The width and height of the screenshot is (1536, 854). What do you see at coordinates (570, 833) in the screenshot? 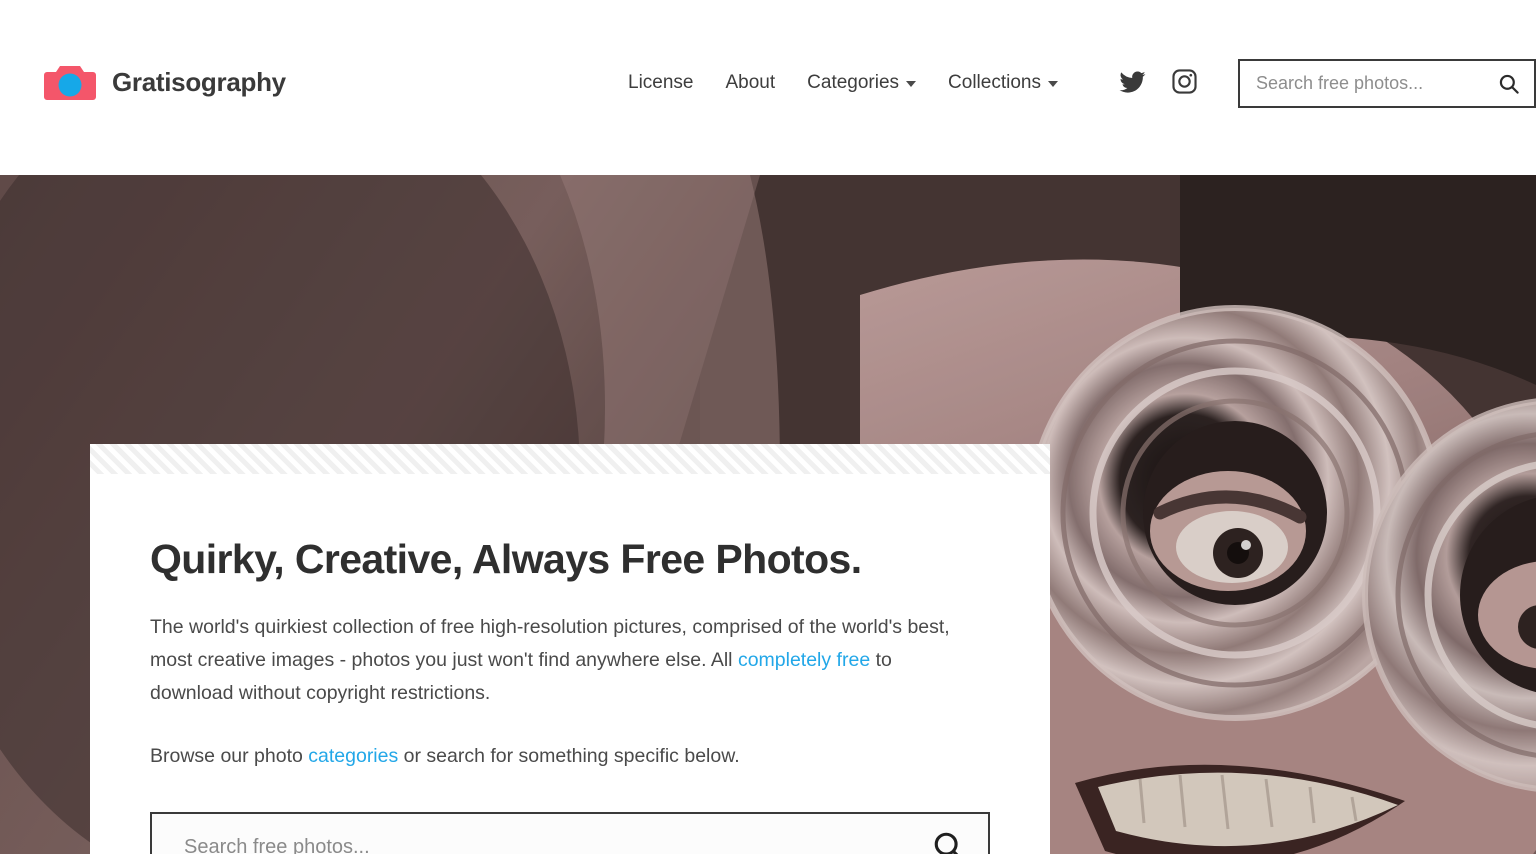
I see `main-search-box` at bounding box center [570, 833].